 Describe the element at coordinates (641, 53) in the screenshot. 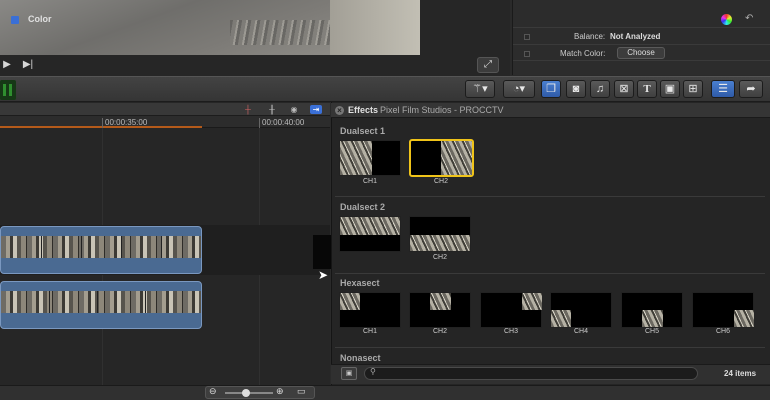

I see `choose-button: Choose` at that location.